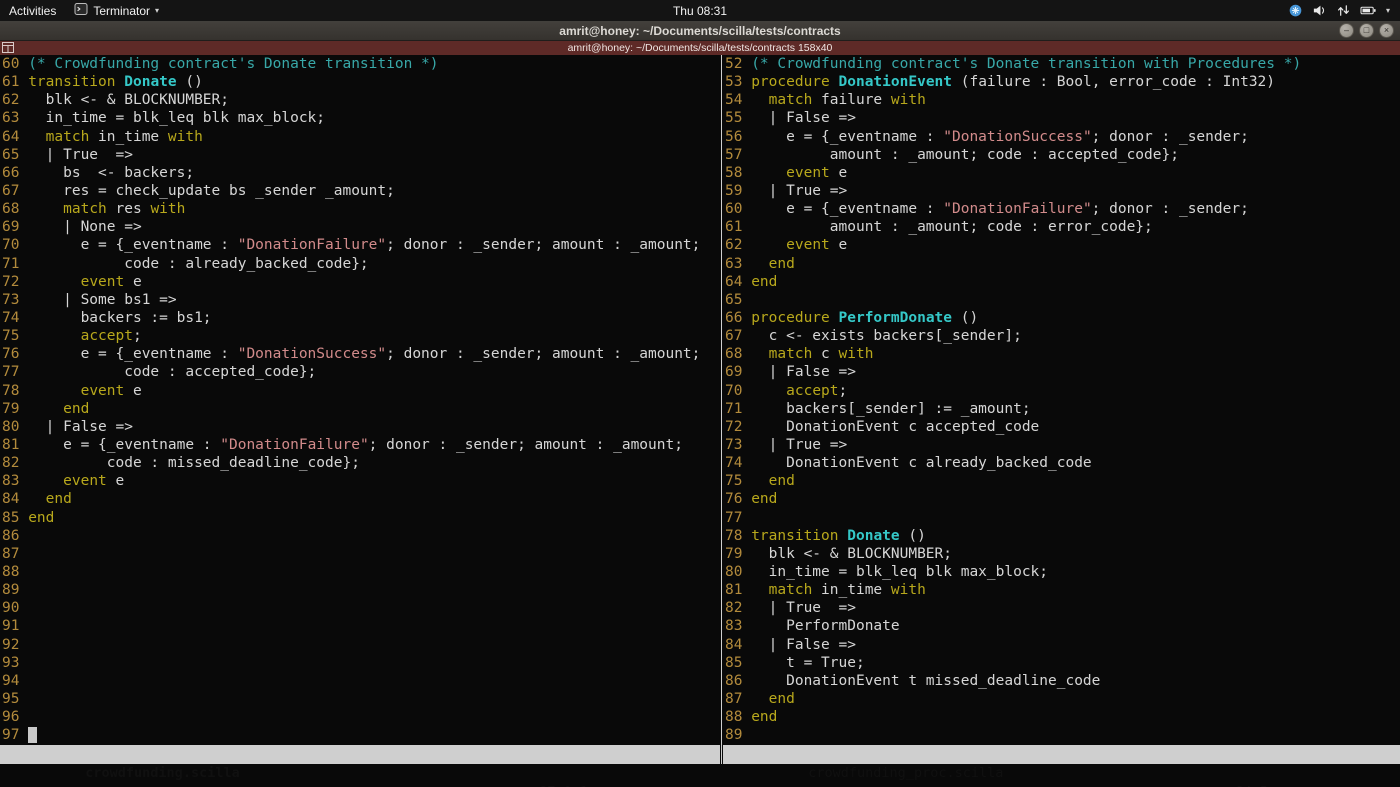 This screenshot has height=787, width=1400. What do you see at coordinates (1061, 572) in the screenshot?
I see `code-line: 80 in_time = blk_leq blk max_block;` at bounding box center [1061, 572].